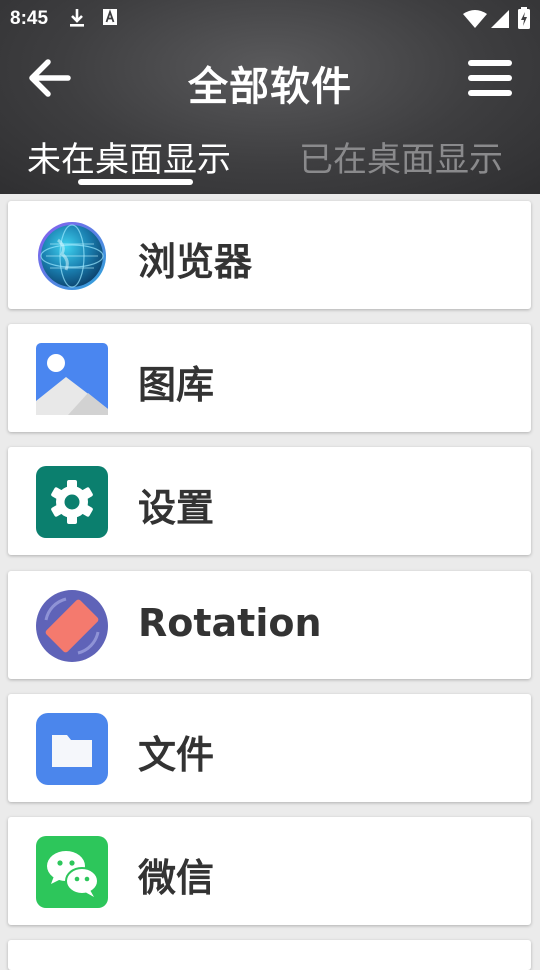 This screenshot has width=540, height=970. What do you see at coordinates (72, 749) in the screenshot?
I see `folder-files-icon` at bounding box center [72, 749].